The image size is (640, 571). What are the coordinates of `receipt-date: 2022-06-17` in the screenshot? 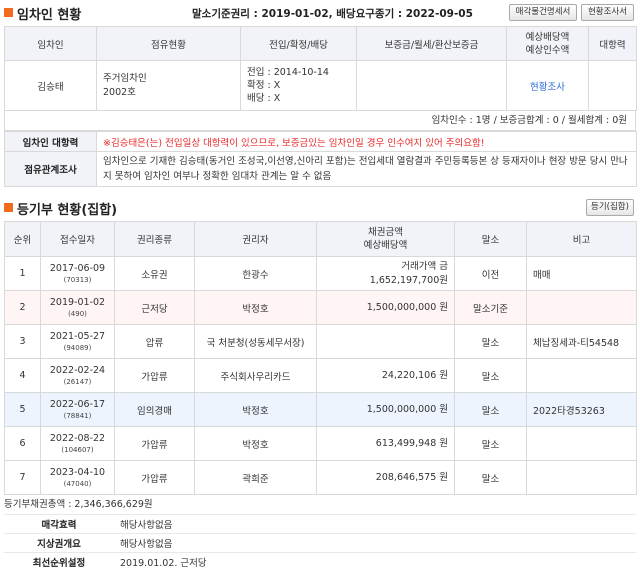 It's located at (77, 404).